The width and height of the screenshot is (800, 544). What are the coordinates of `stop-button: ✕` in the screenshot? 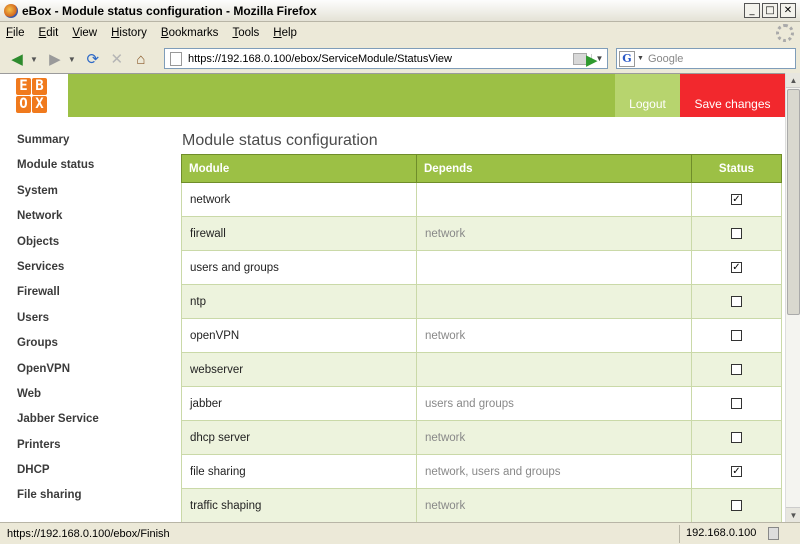 It's located at (117, 59).